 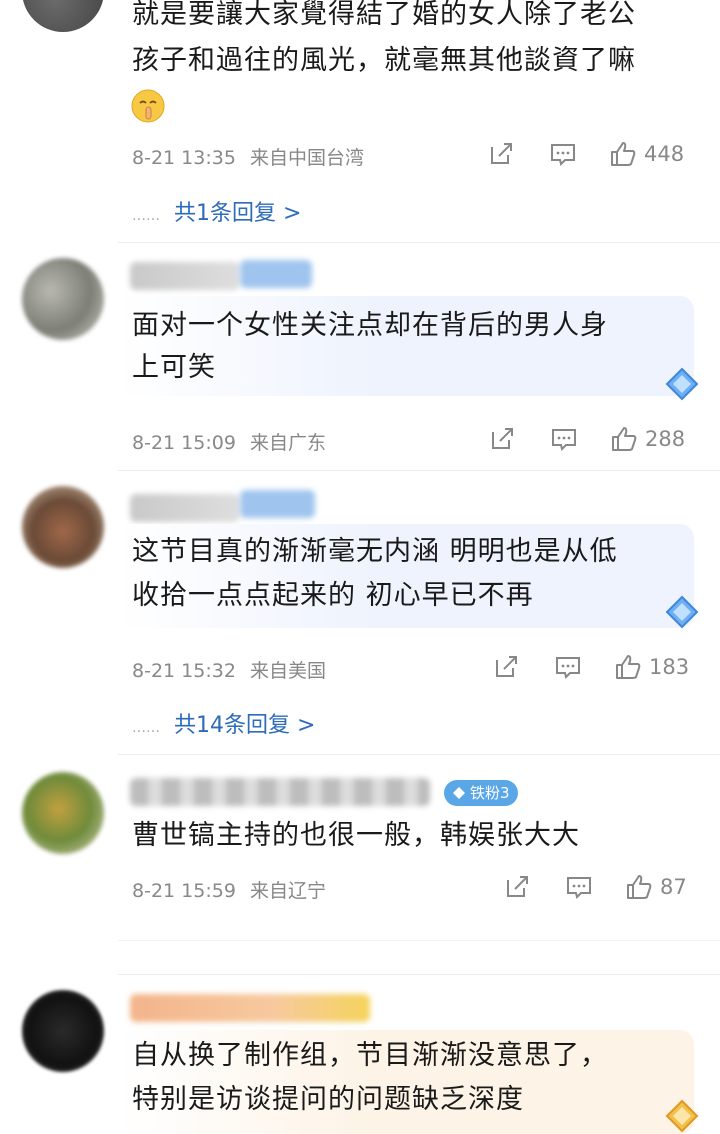 I want to click on comment-meta: 8-21 15:09 来自广东, so click(x=229, y=441).